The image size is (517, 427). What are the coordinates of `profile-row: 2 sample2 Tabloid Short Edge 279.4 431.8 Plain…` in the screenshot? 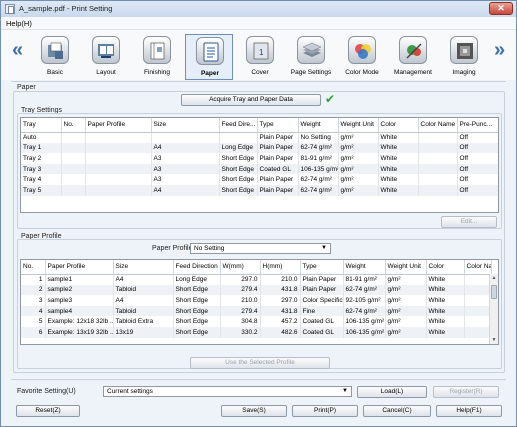 It's located at (256, 290).